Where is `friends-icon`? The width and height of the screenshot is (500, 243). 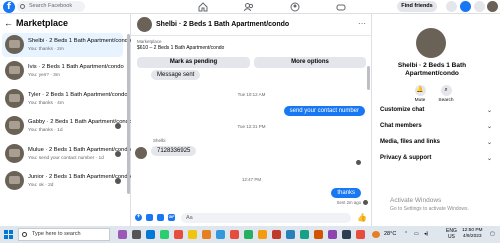 friends-icon is located at coordinates (249, 7).